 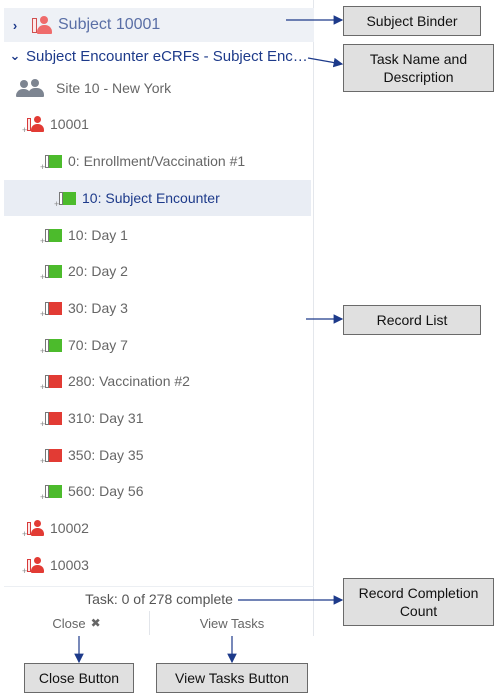 What do you see at coordinates (69, 623) in the screenshot?
I see `close-button-label: Close` at bounding box center [69, 623].